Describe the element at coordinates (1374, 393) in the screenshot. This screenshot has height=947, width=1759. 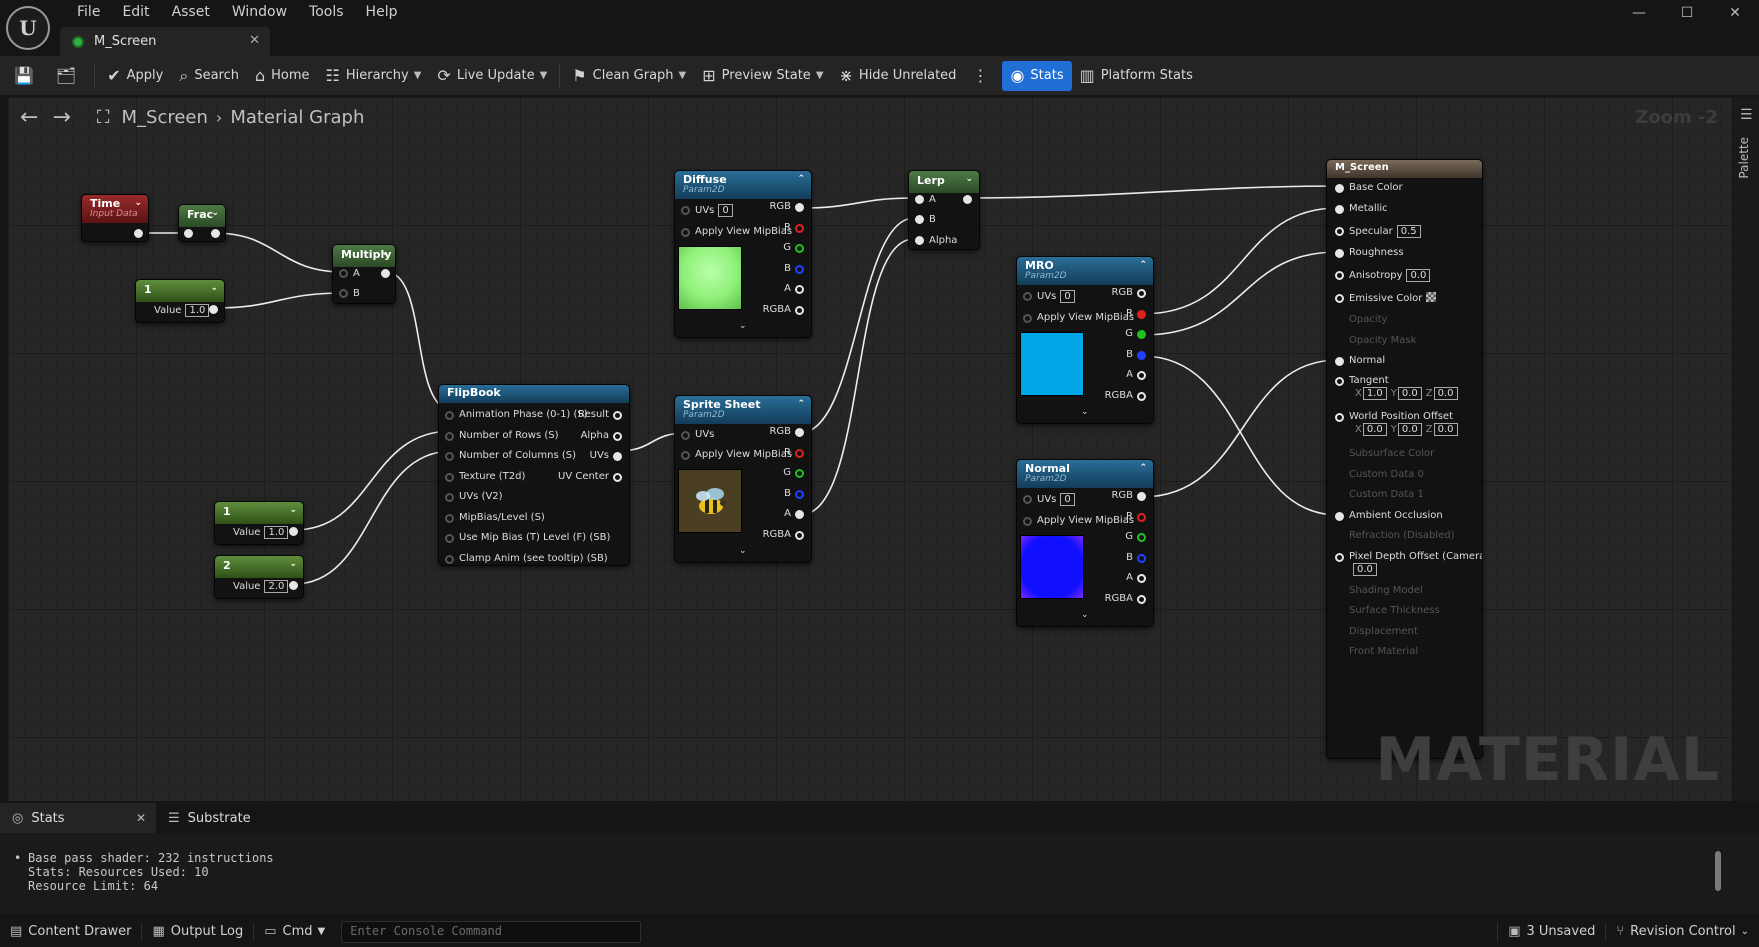
I see `vector-value-field: 1.0` at that location.